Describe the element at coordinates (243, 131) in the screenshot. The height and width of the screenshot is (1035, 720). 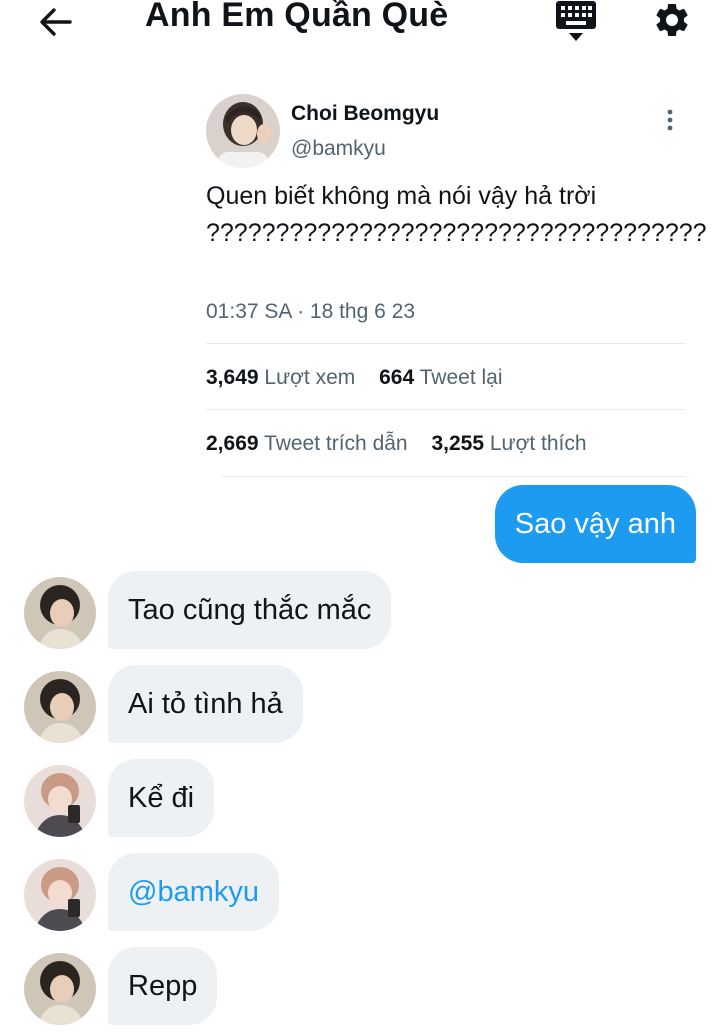
I see `tweet-author-avatar` at that location.